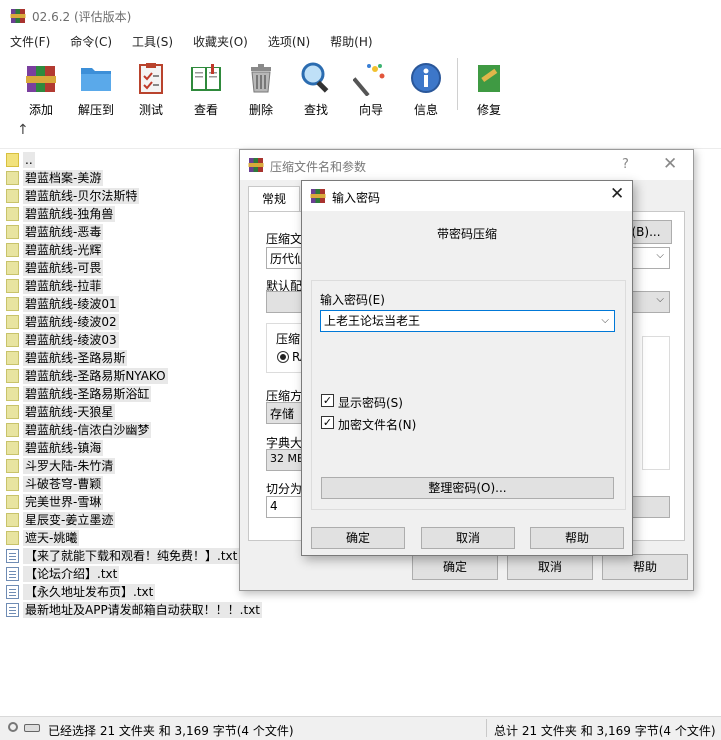  Describe the element at coordinates (327, 400) in the screenshot. I see `show-password-checkbox: ✓` at that location.